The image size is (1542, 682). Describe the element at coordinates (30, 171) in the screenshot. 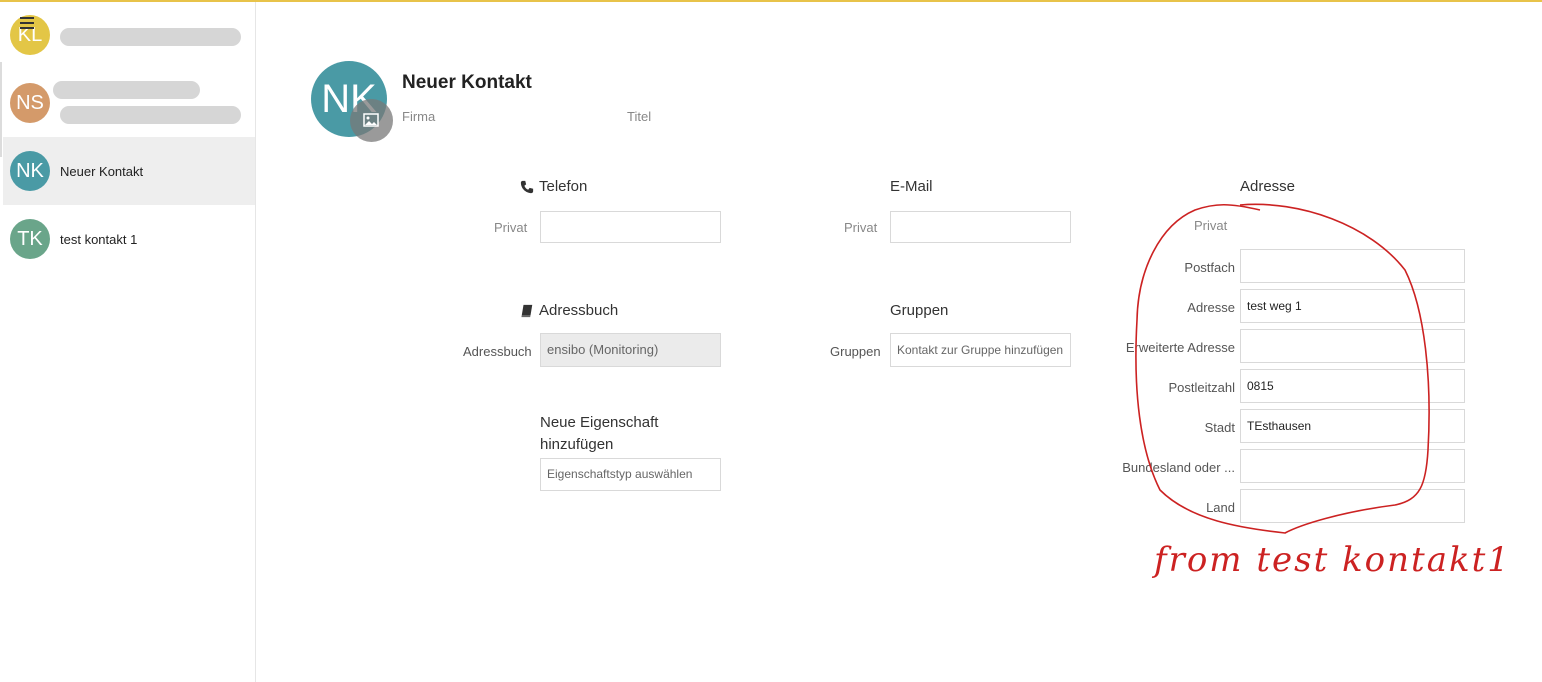

I see `contact-avatar: NK` at that location.